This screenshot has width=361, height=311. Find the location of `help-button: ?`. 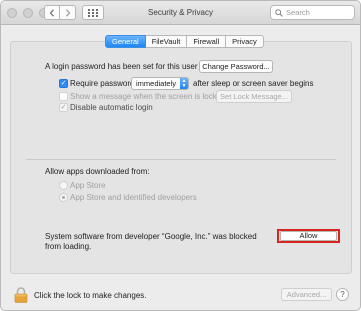

help-button: ? is located at coordinates (342, 294).